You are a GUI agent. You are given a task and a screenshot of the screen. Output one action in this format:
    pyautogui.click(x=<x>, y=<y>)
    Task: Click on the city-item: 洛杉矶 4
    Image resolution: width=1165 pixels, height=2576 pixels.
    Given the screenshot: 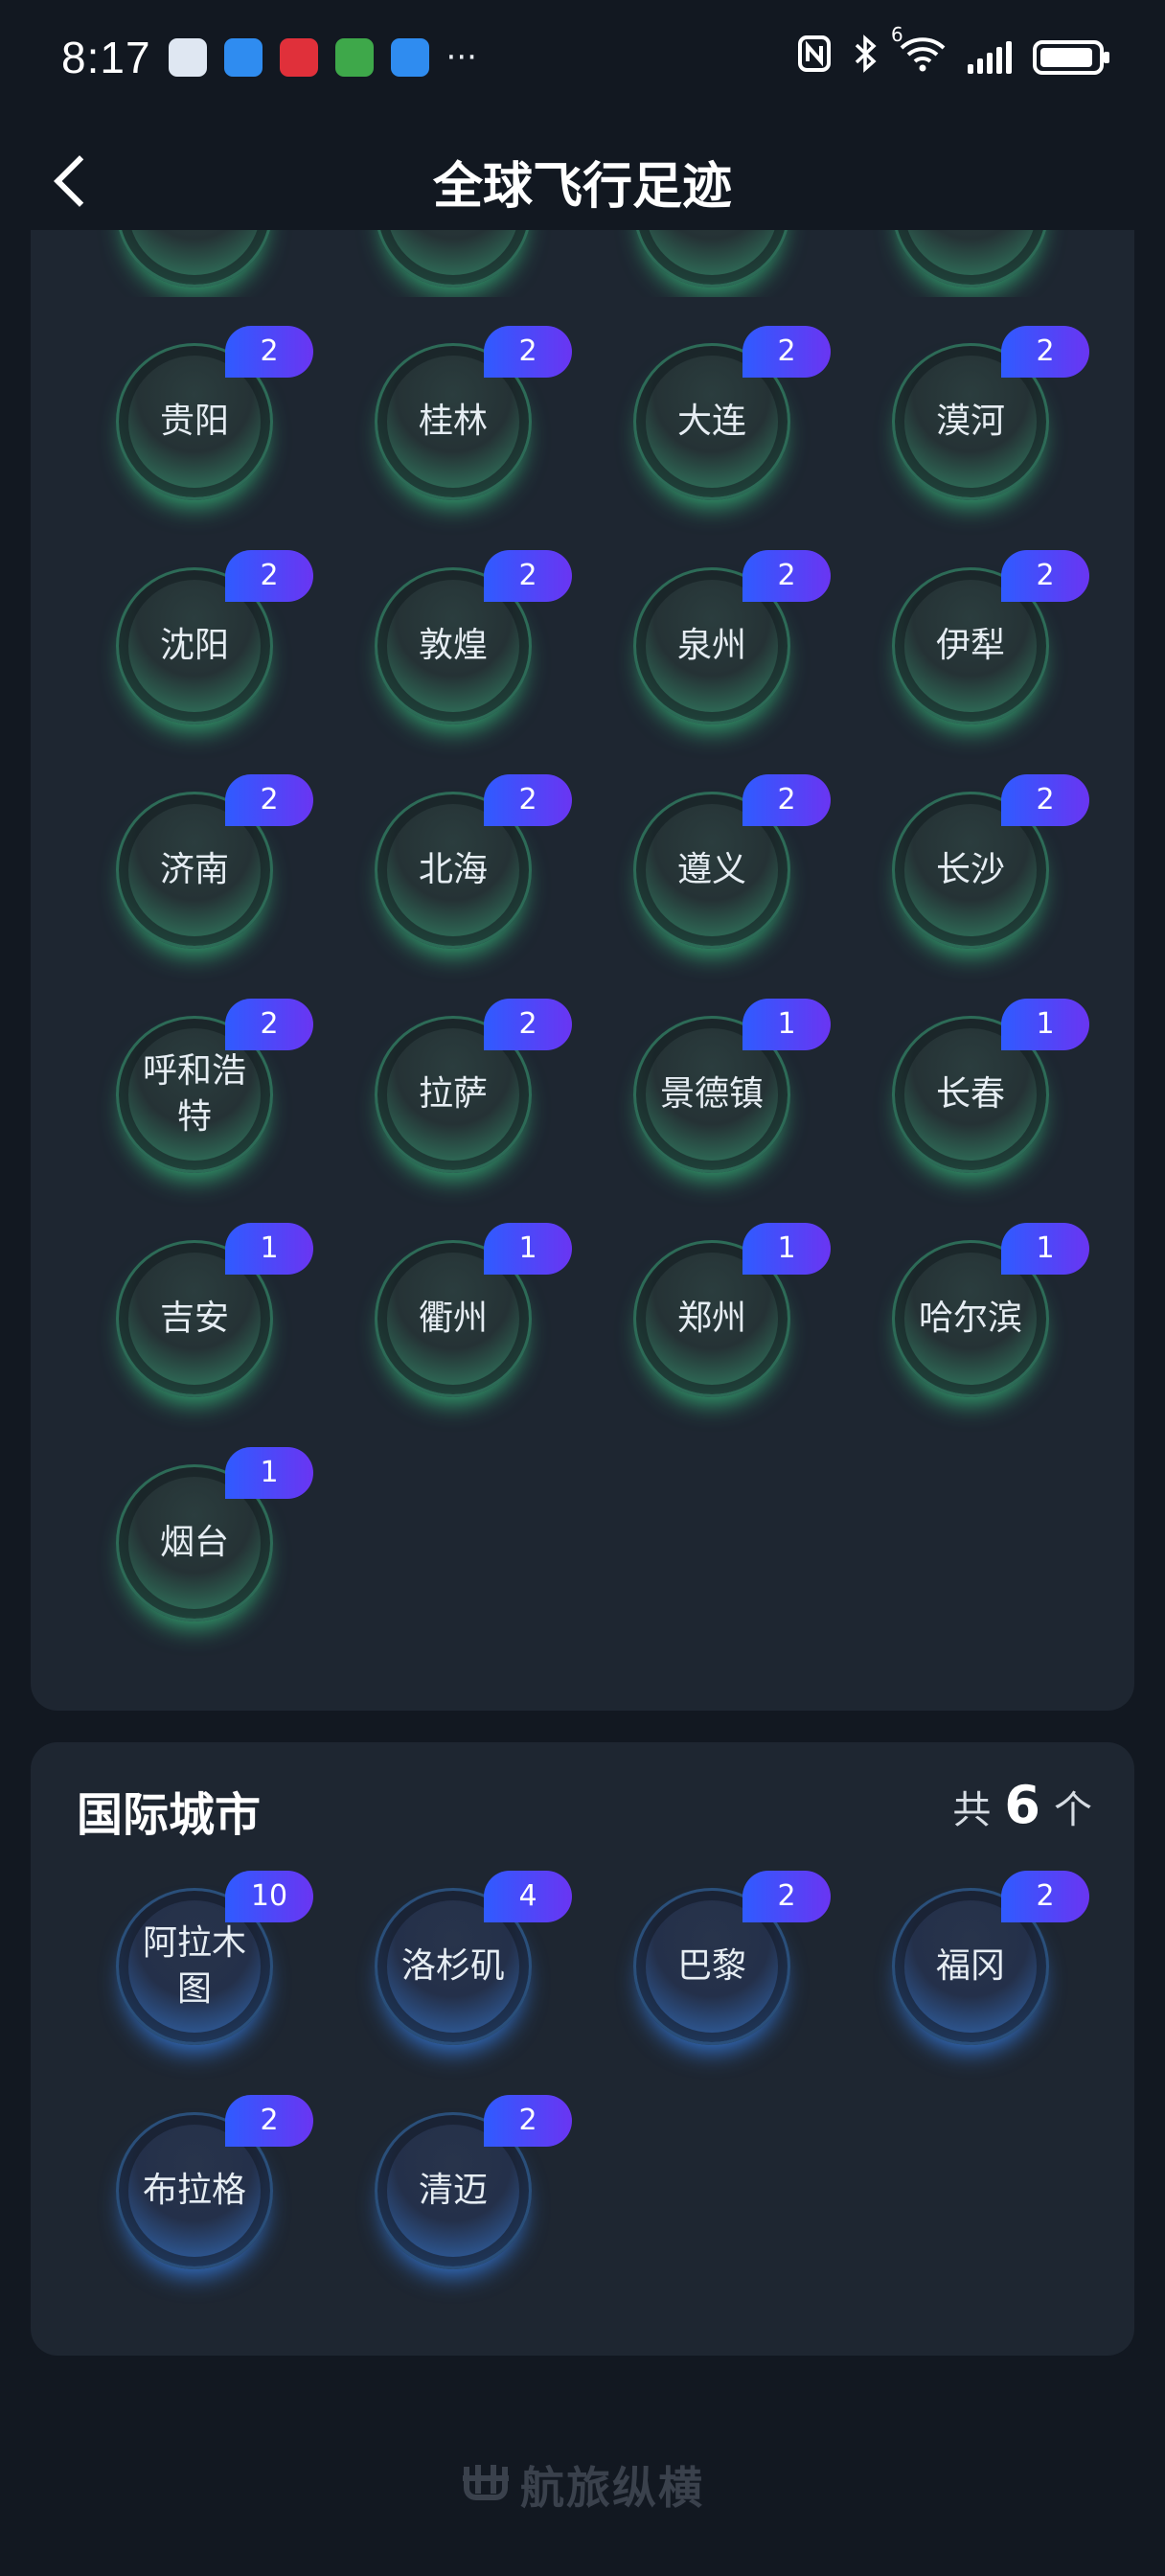 What is the action you would take?
    pyautogui.click(x=453, y=1958)
    